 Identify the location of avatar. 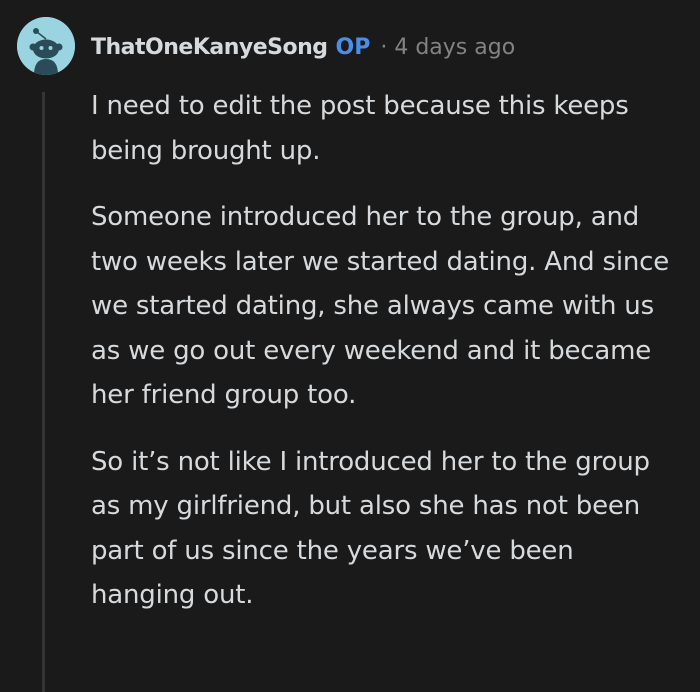
(46, 46).